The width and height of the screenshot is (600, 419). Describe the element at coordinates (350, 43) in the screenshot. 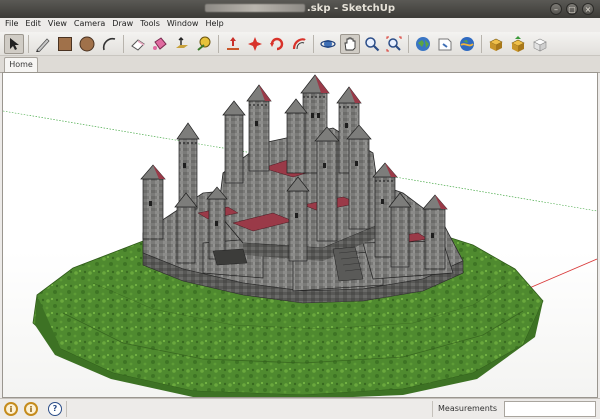

I see `pan-icon` at that location.